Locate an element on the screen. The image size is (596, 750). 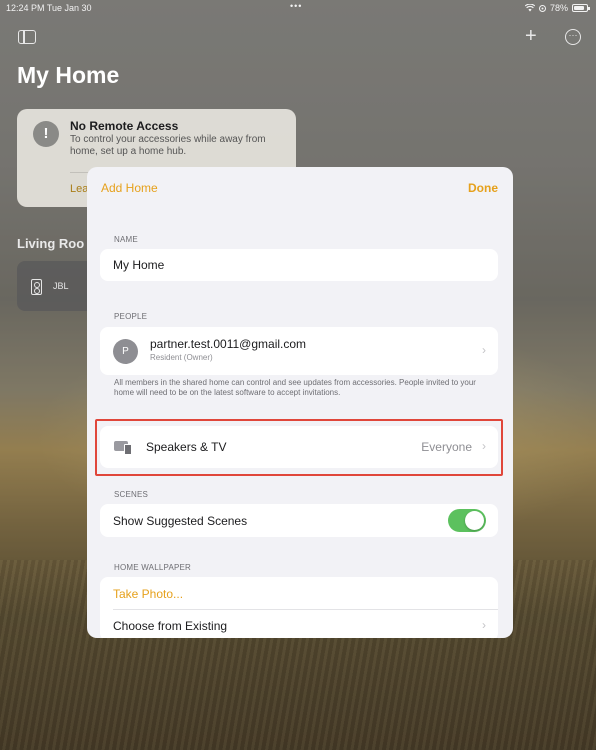
speakers-tv-icon is located at coordinates (124, 448).